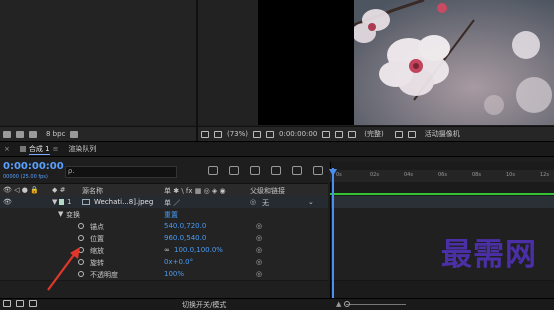  I want to click on av-switches-icons: 👁 ◁ ● 🔒, so click(21, 190).